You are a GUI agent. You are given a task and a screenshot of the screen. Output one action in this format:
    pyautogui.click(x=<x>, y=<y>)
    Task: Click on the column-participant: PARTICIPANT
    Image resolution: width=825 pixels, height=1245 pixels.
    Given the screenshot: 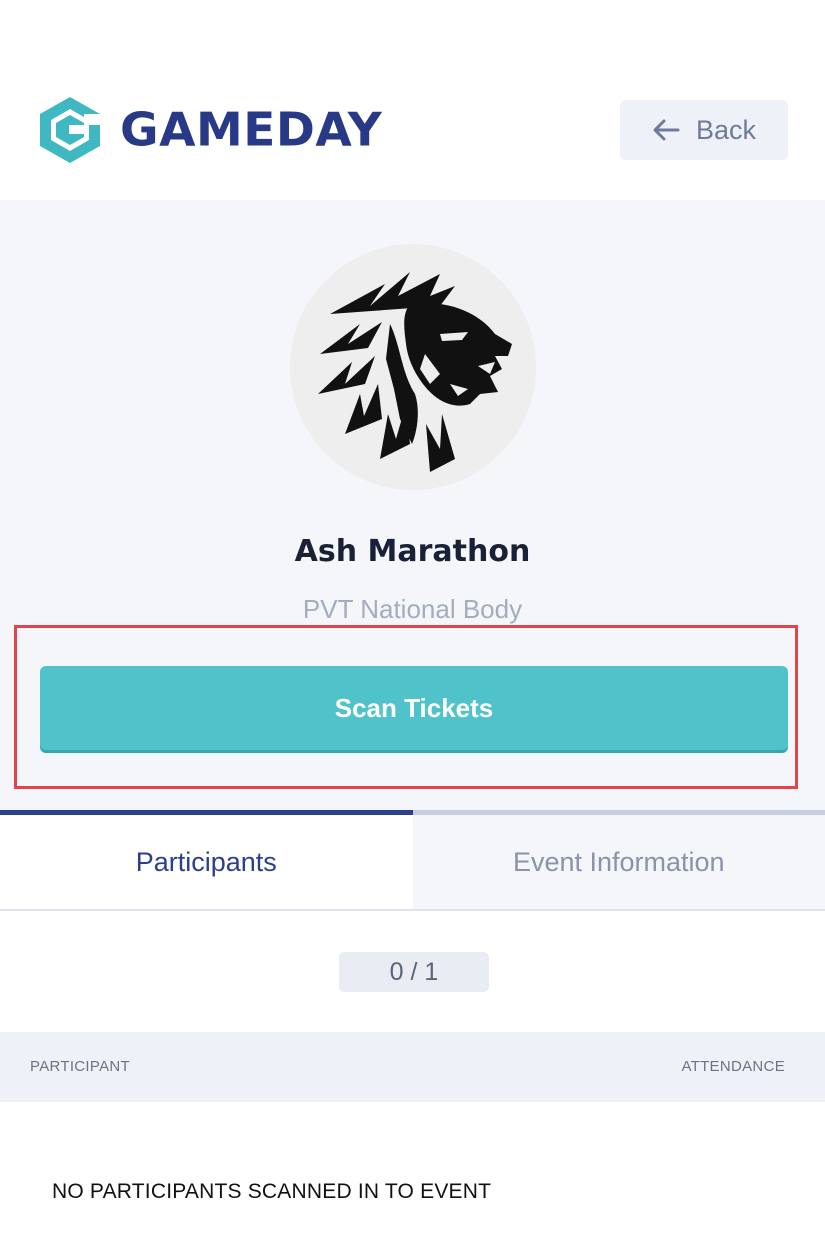 What is the action you would take?
    pyautogui.click(x=80, y=1066)
    